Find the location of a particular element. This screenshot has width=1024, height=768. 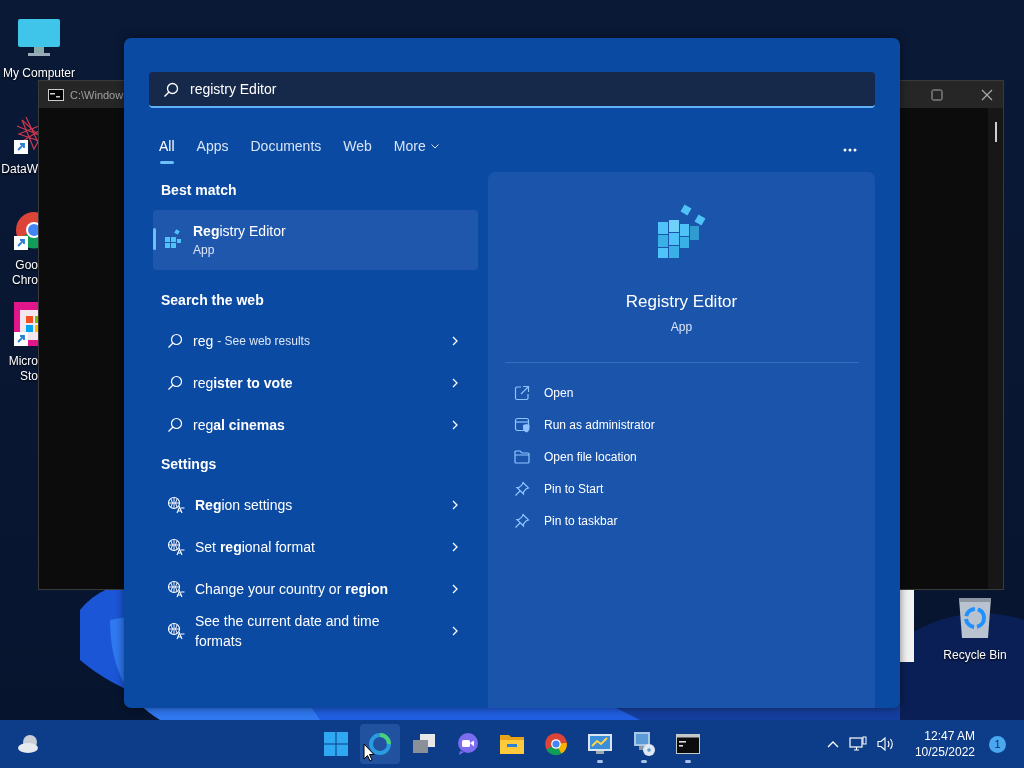

result-title: Registry Editor is located at coordinates (239, 231).